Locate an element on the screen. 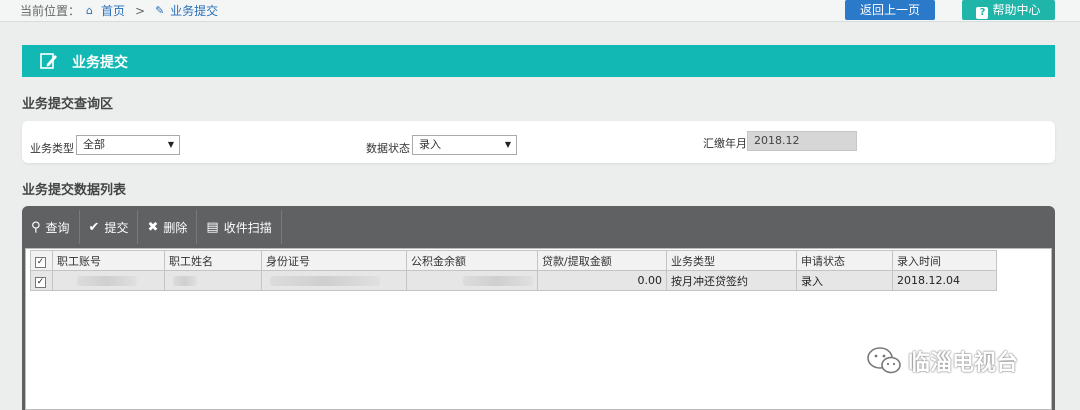 The height and width of the screenshot is (410, 1080). watermark-text: 临淄电视台 is located at coordinates (963, 363).